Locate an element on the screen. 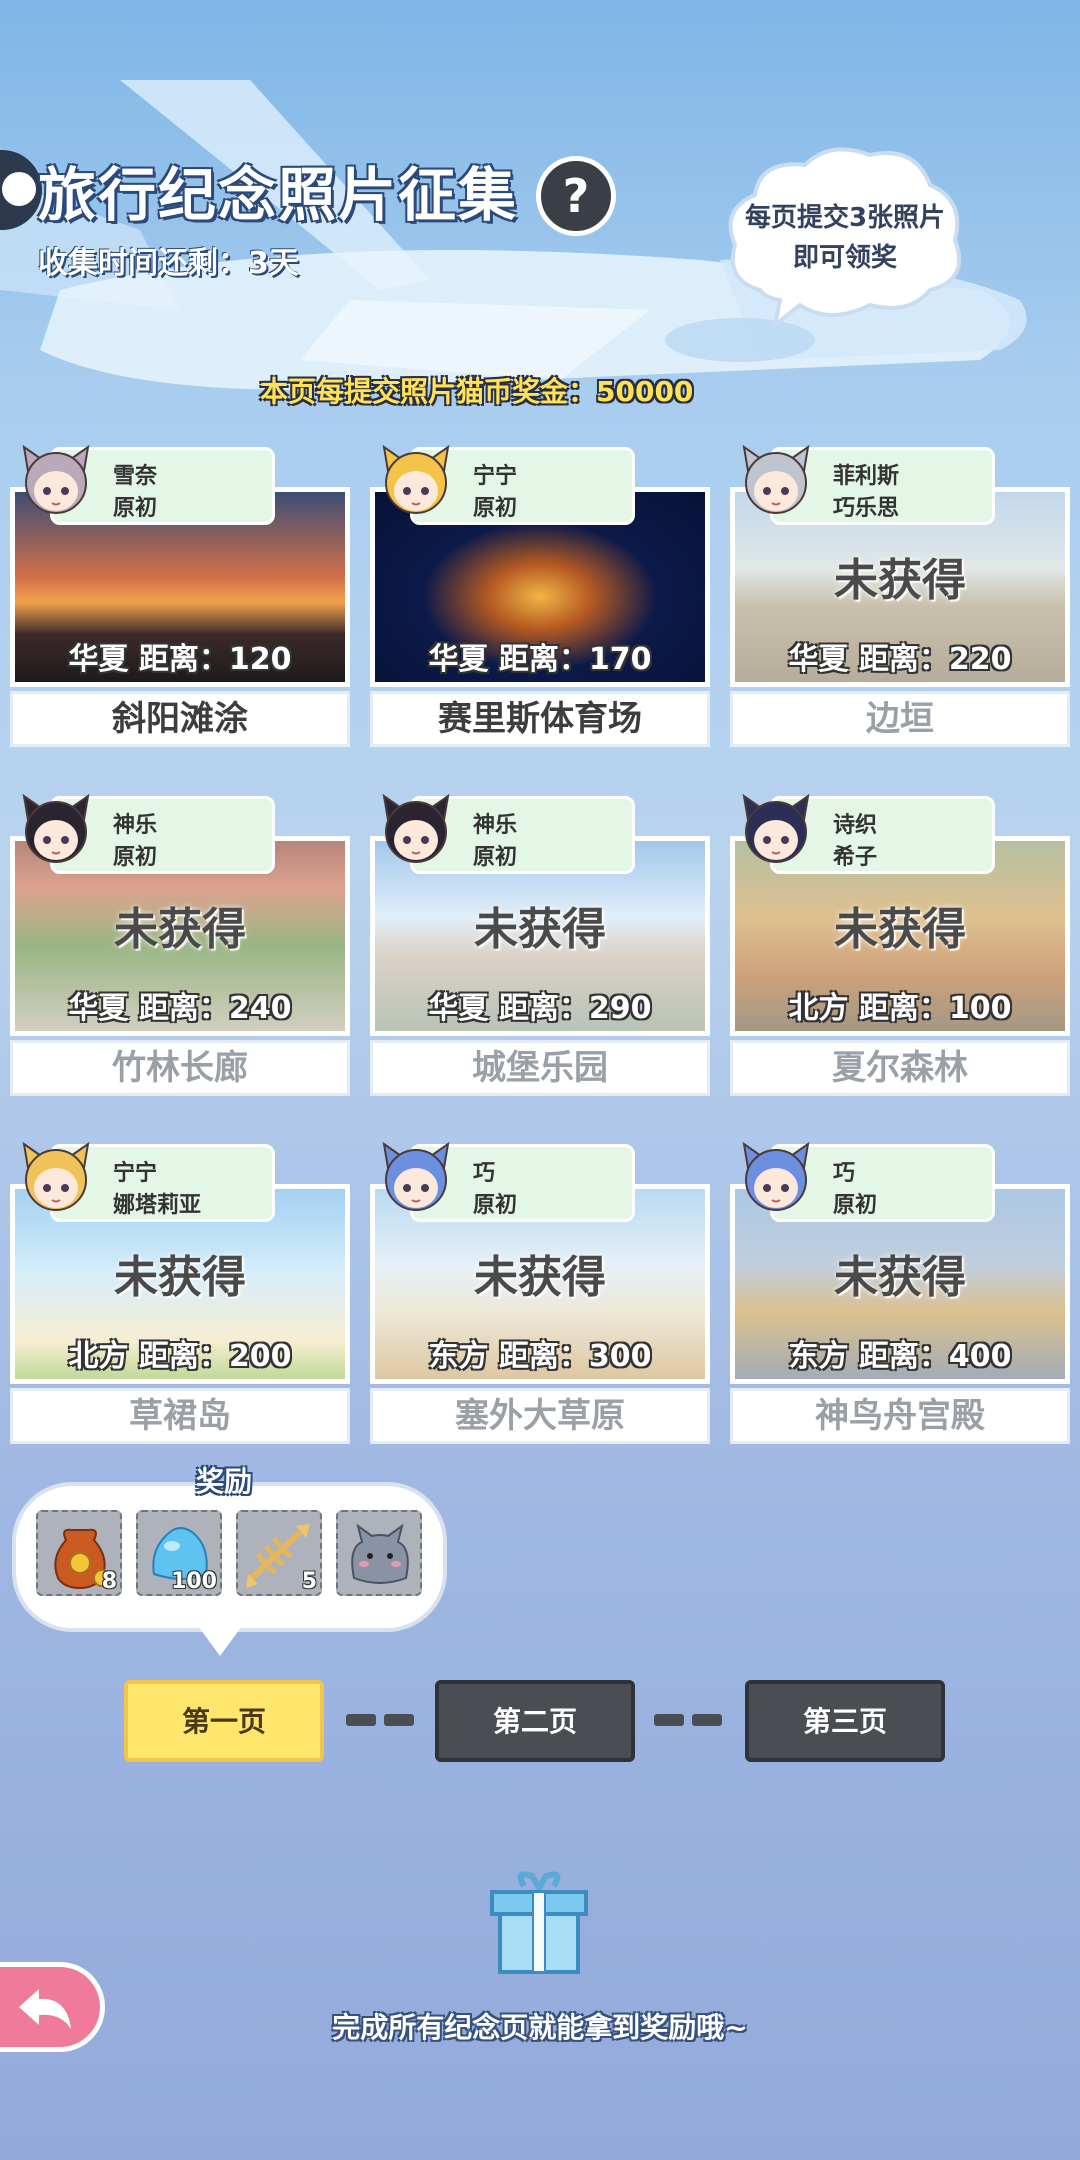 This screenshot has width=1080, height=2160. photo-card: 未获得东方 距离：400 神鸟舟宫殿 巧原初 is located at coordinates (900, 1292).